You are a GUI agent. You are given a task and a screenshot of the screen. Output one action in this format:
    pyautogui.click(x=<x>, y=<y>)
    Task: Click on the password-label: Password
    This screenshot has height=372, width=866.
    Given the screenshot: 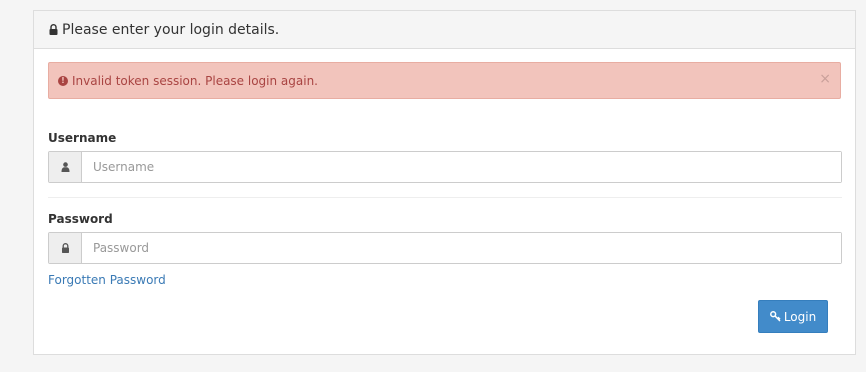 What is the action you would take?
    pyautogui.click(x=80, y=219)
    